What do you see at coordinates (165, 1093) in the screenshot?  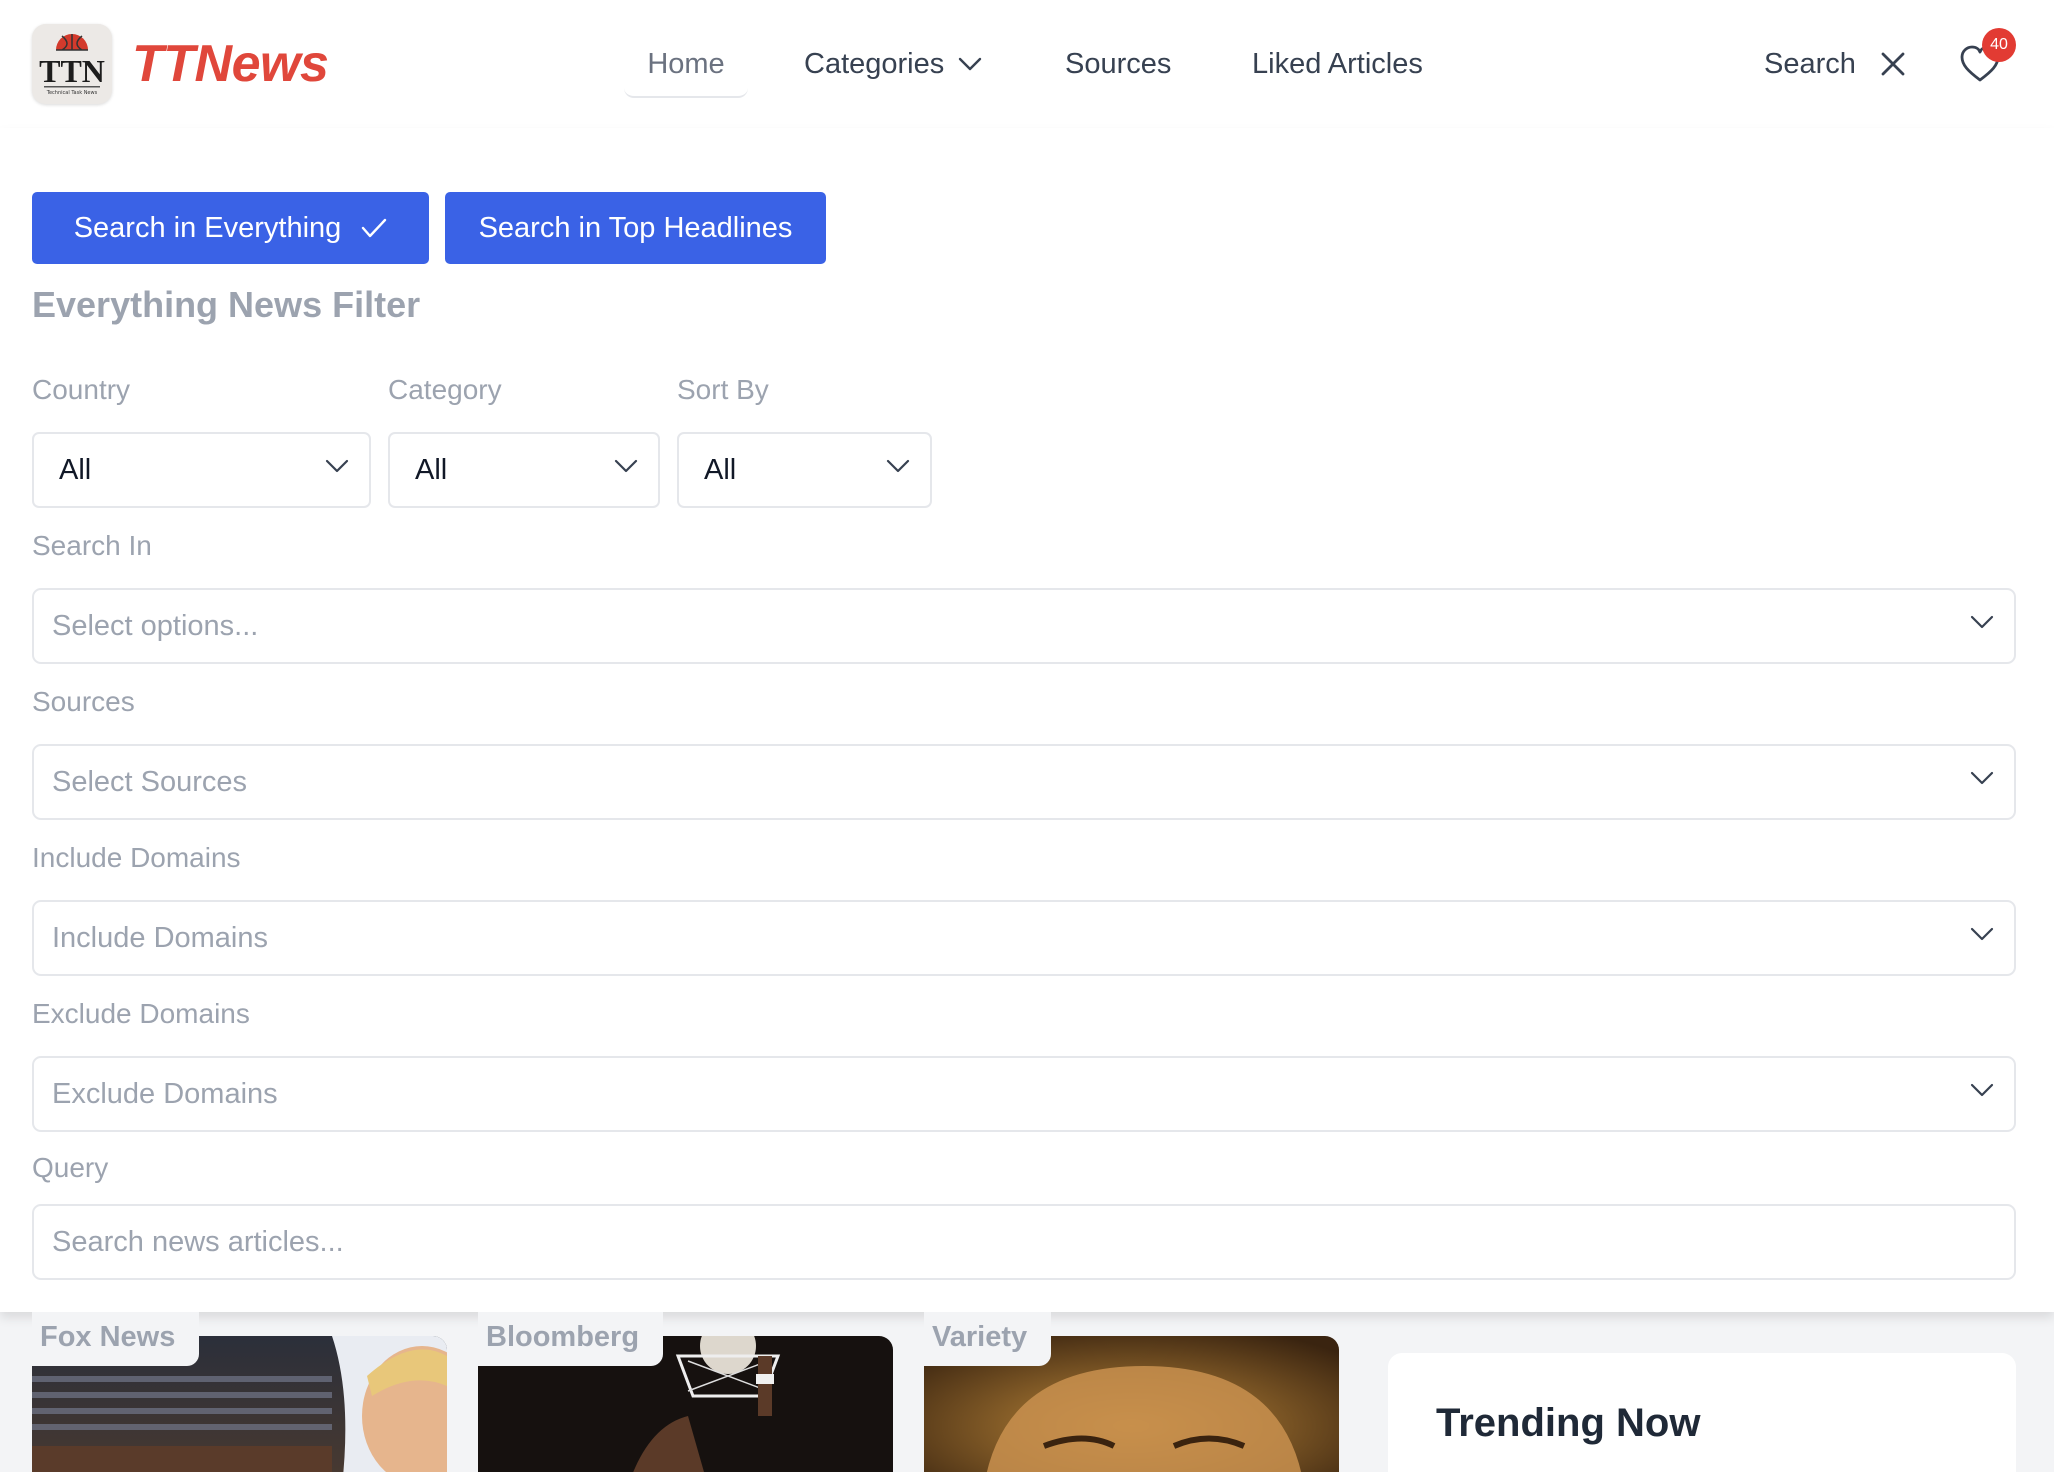 I see `exclude-domains-placeholder: Exclude Domains` at bounding box center [165, 1093].